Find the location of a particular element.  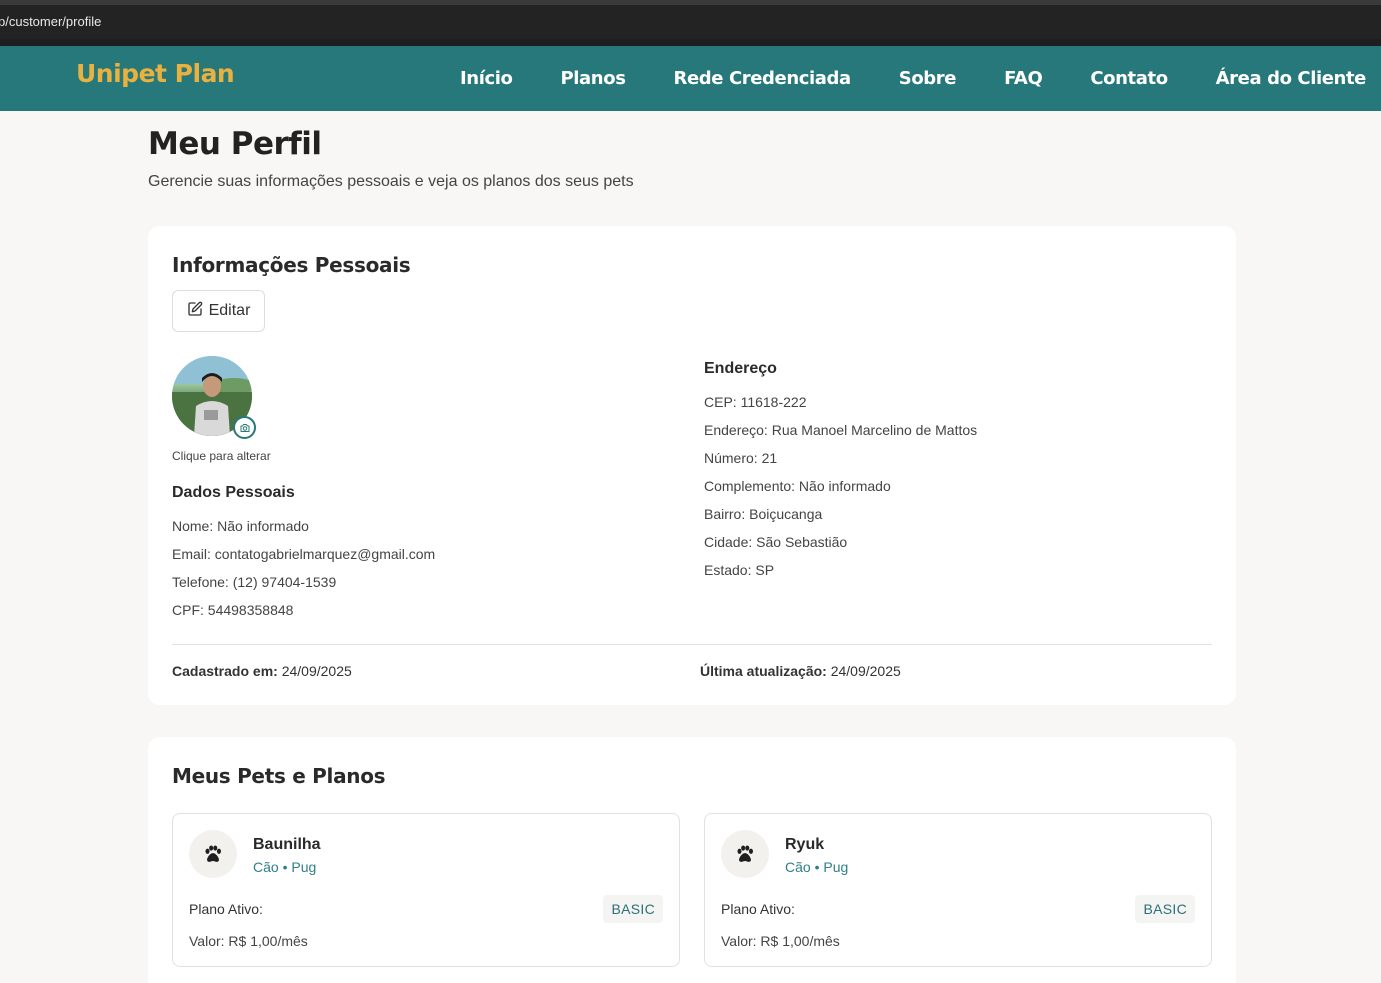

field-numero: Número: 21 is located at coordinates (741, 458).